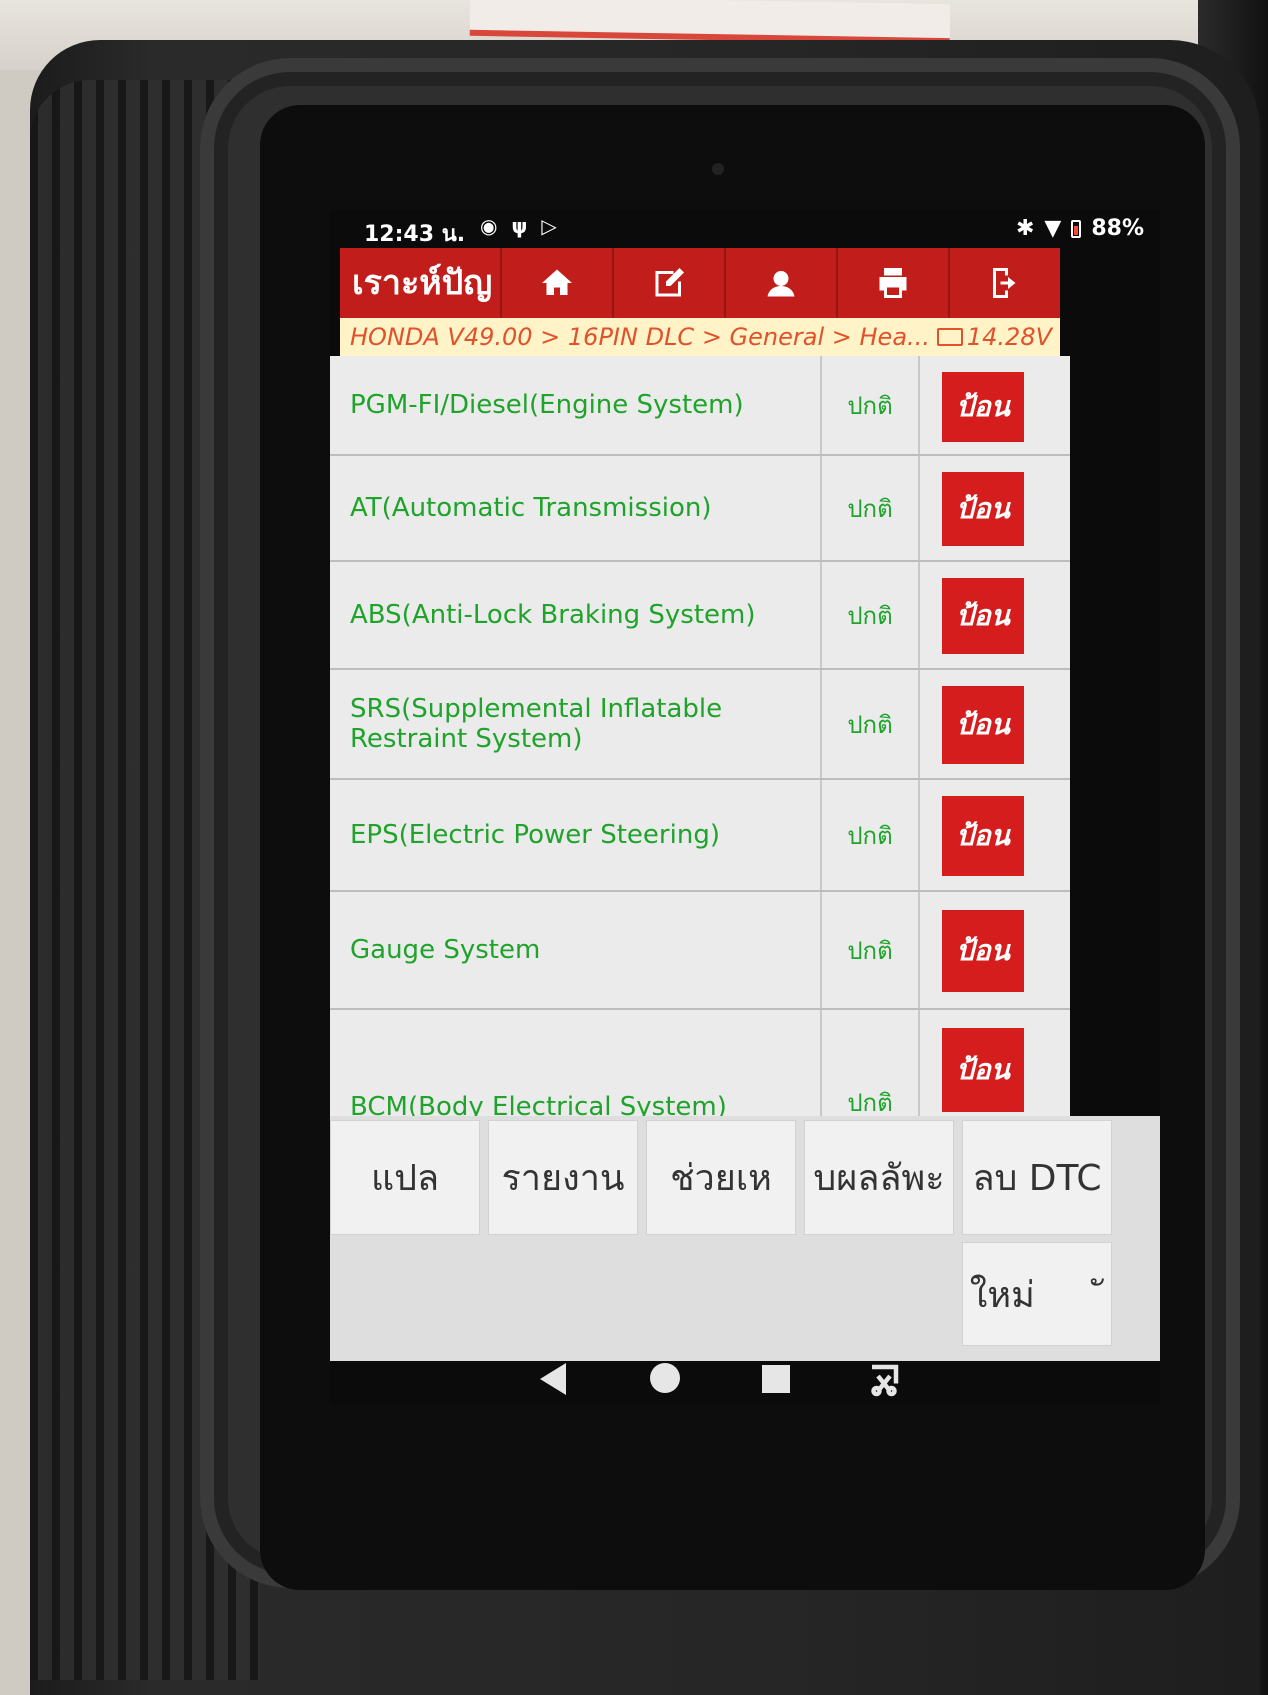 Image resolution: width=1268 pixels, height=1695 pixels. I want to click on voltage-value: 14.28V, so click(1009, 337).